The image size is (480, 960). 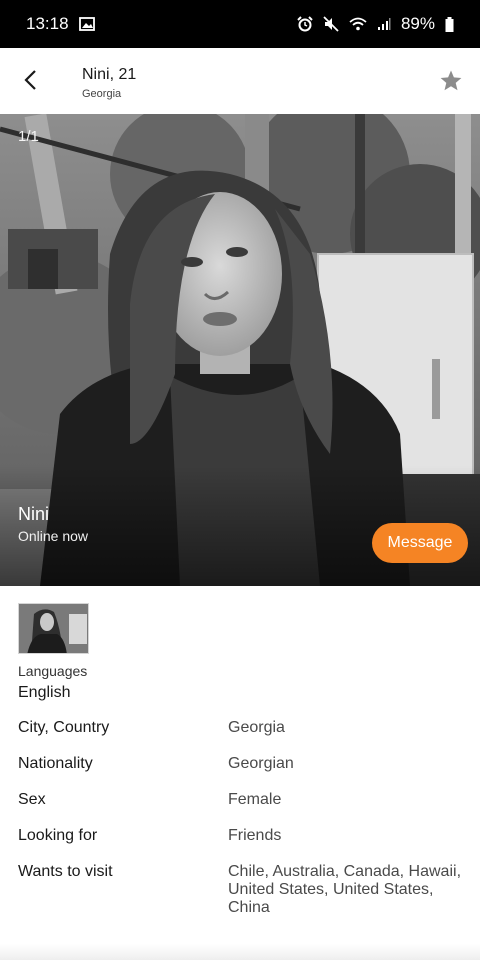 I want to click on back-arrow-icon, so click(x=30, y=80).